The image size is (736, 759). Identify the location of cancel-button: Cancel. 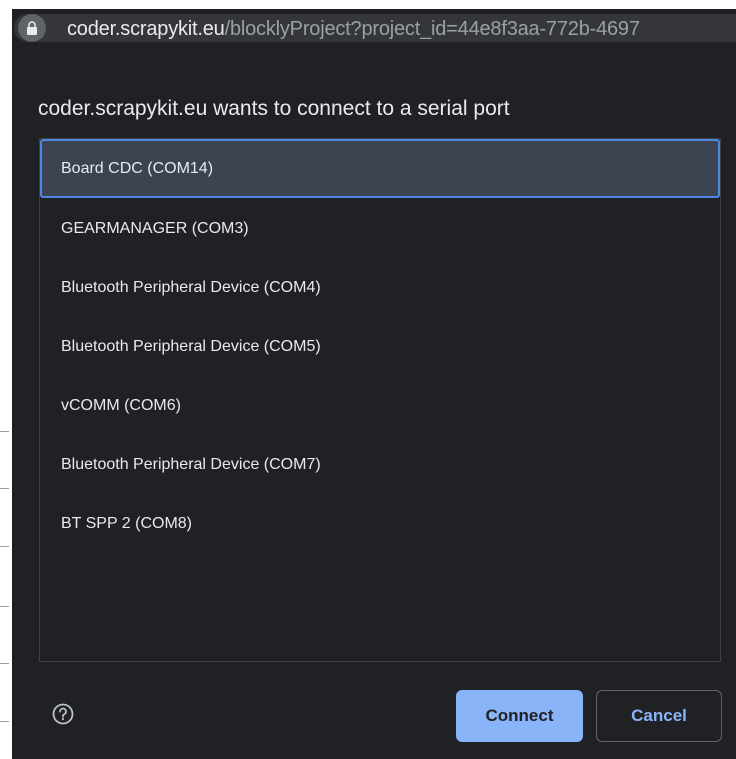
(659, 716).